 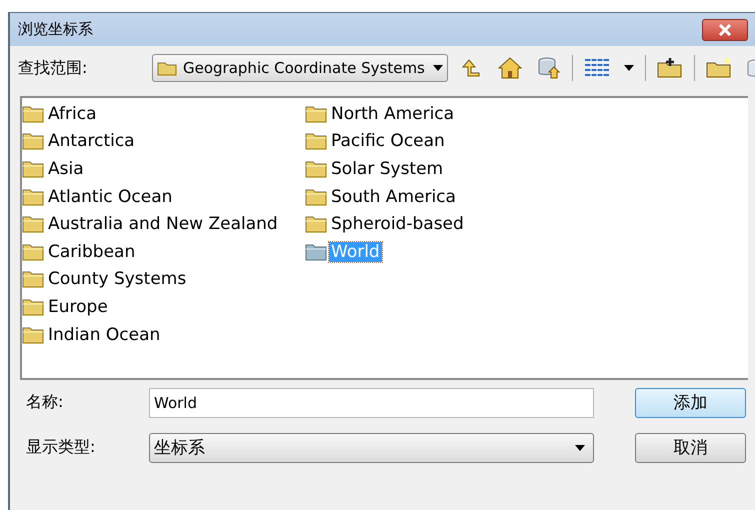 I want to click on close-icon, so click(x=725, y=30).